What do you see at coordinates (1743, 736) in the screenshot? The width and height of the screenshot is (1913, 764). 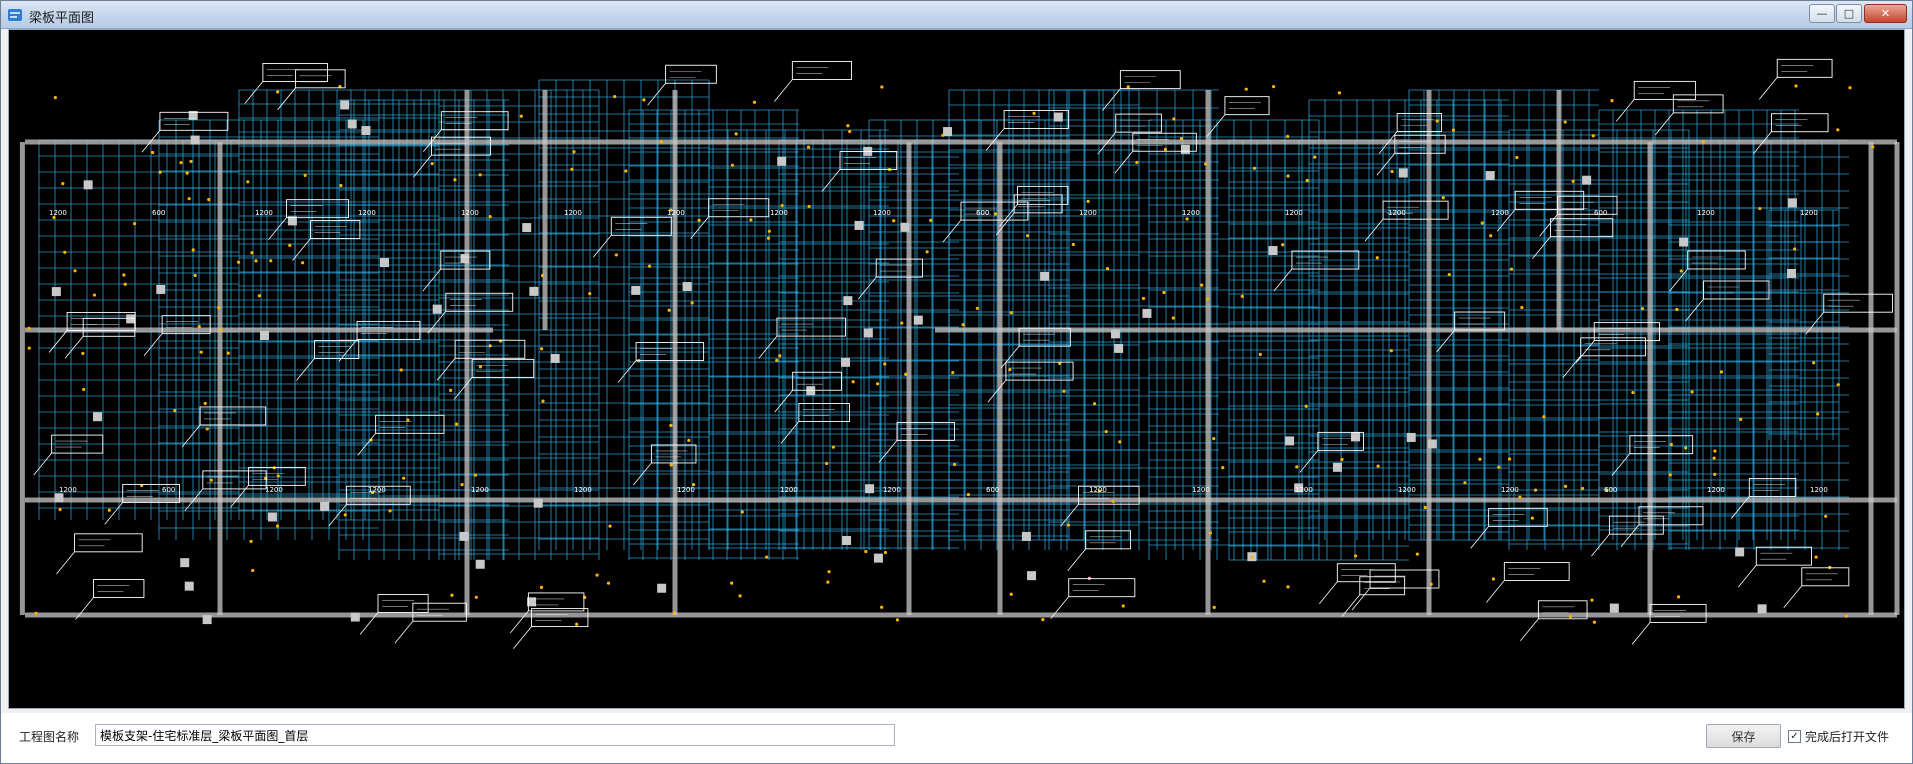 I see `save-button: 保存` at bounding box center [1743, 736].